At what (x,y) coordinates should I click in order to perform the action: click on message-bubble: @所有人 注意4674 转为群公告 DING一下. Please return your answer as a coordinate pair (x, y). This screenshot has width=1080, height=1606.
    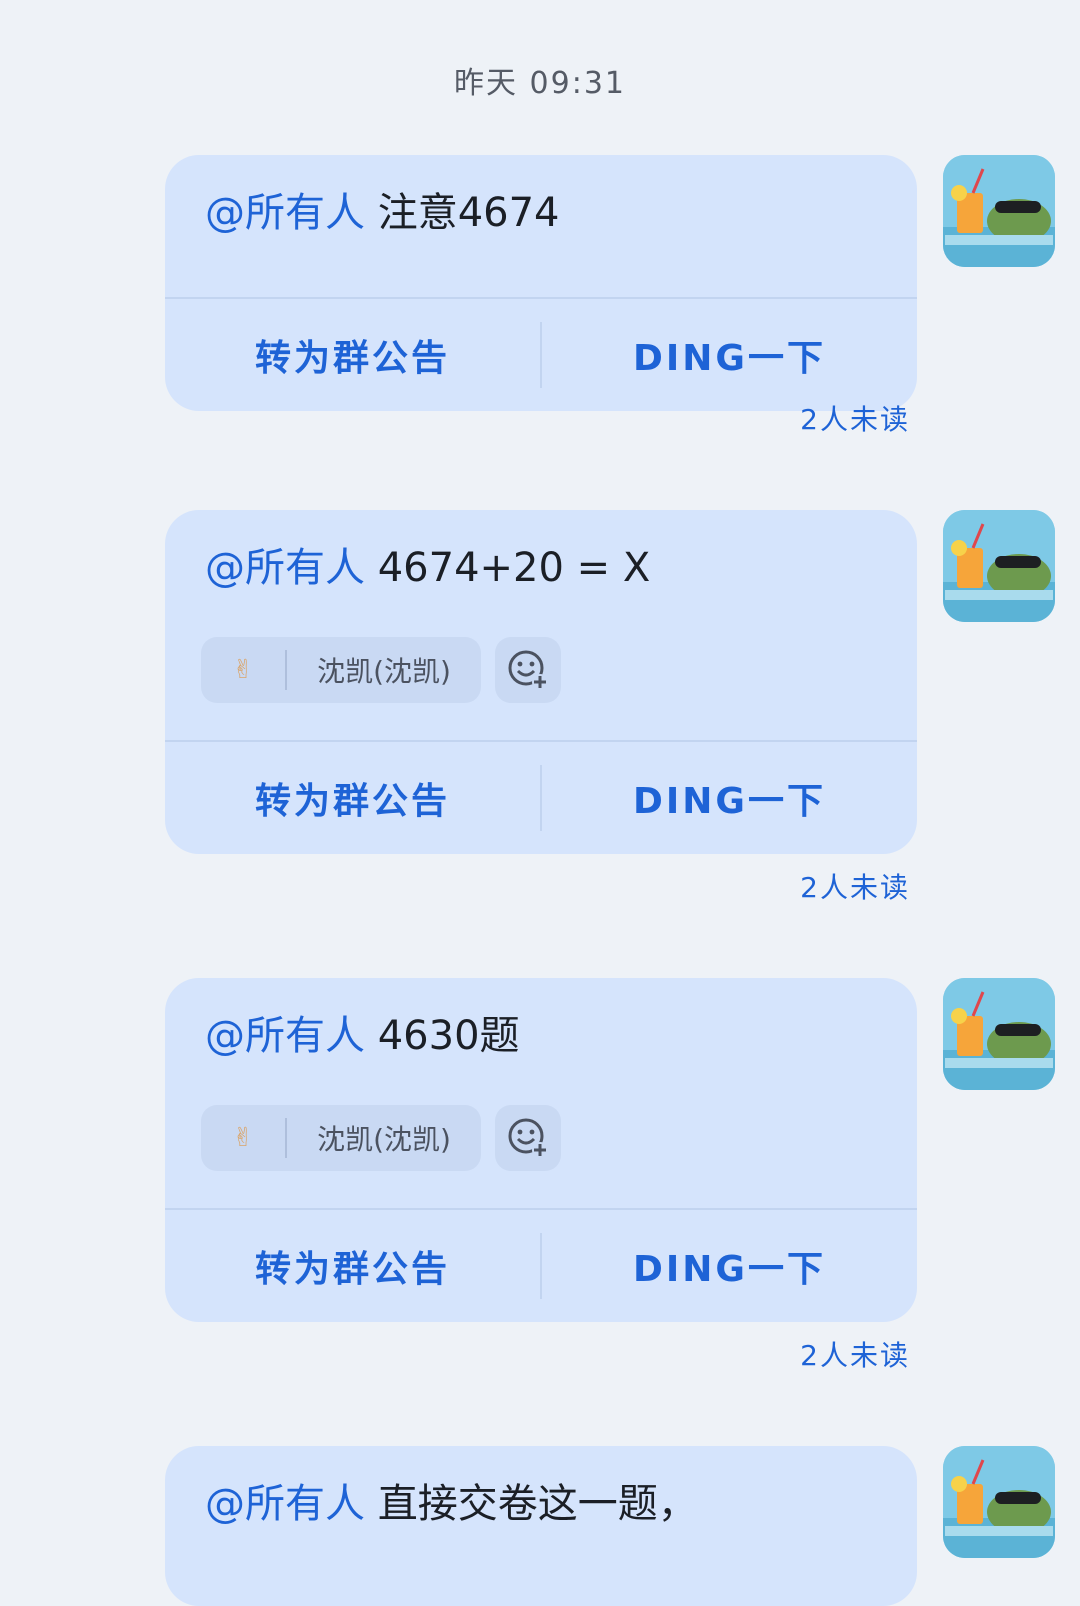
    Looking at the image, I should click on (541, 283).